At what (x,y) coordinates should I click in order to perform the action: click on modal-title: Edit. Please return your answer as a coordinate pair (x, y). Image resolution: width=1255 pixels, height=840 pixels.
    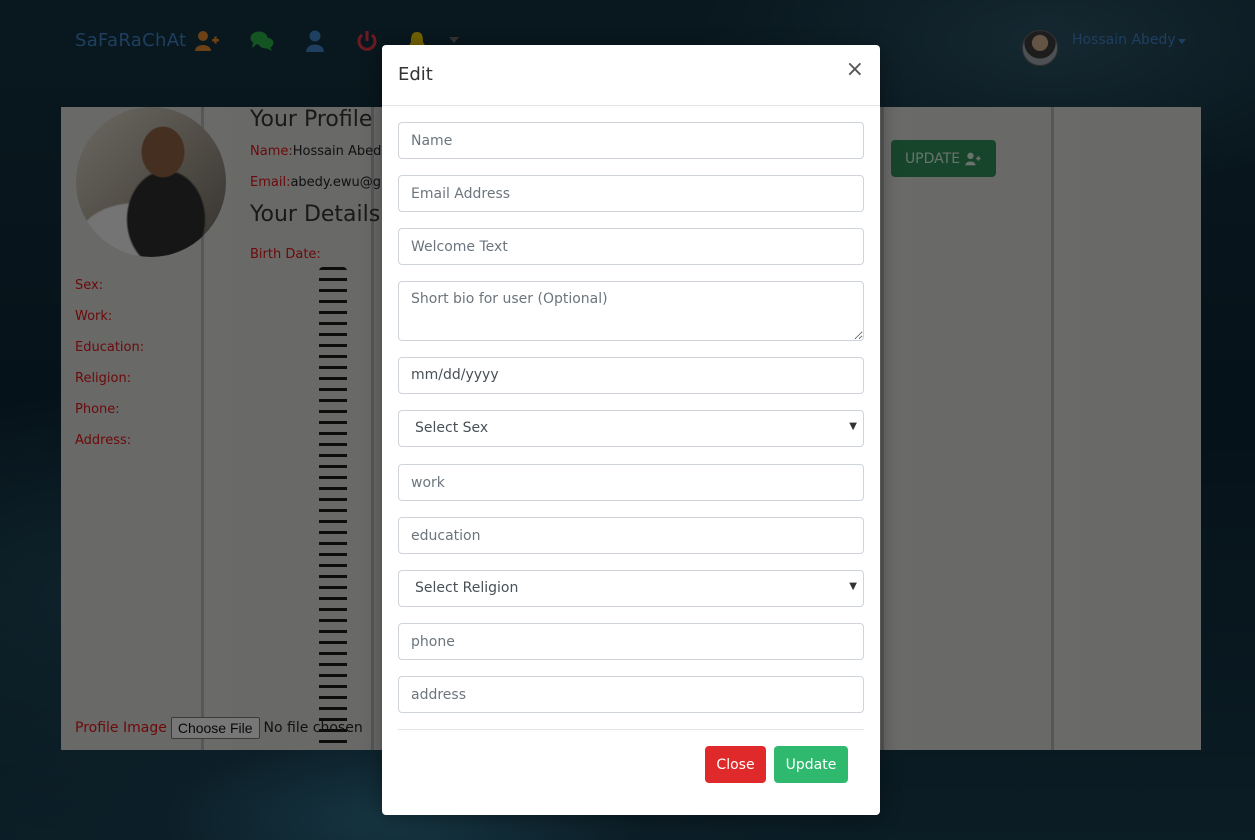
    Looking at the image, I should click on (415, 74).